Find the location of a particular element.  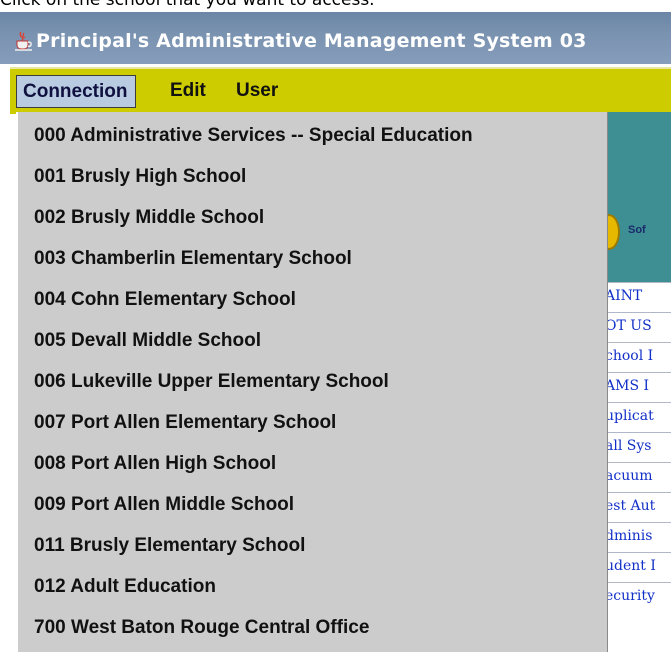

background-link: dminis is located at coordinates (639, 536).